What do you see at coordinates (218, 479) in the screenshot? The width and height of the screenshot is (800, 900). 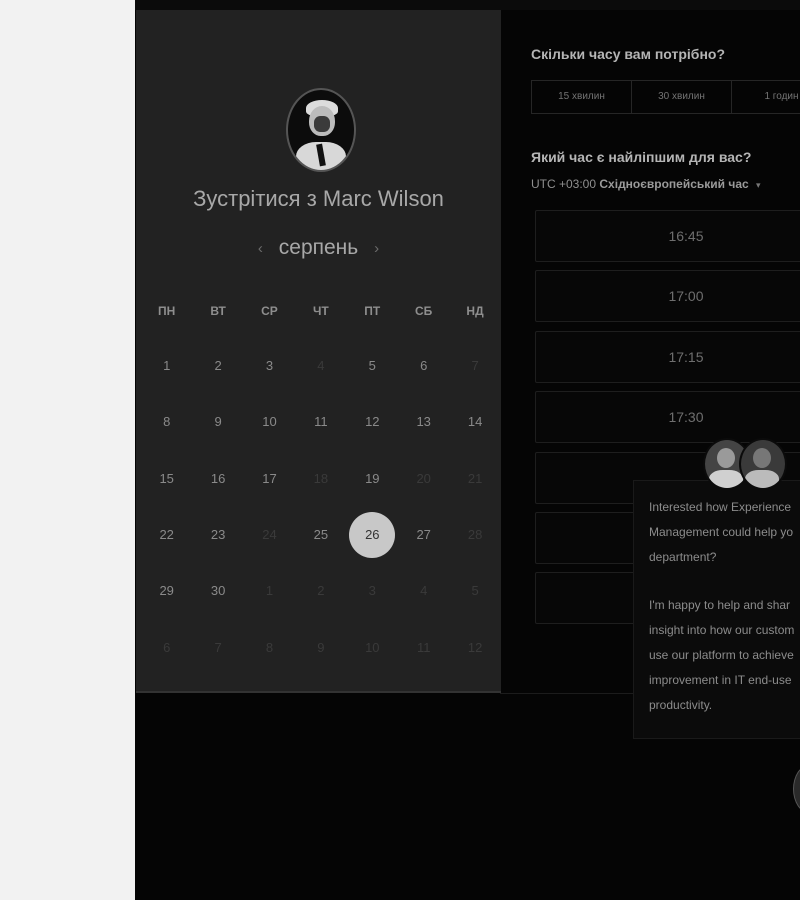 I see `calendar-day: 16` at bounding box center [218, 479].